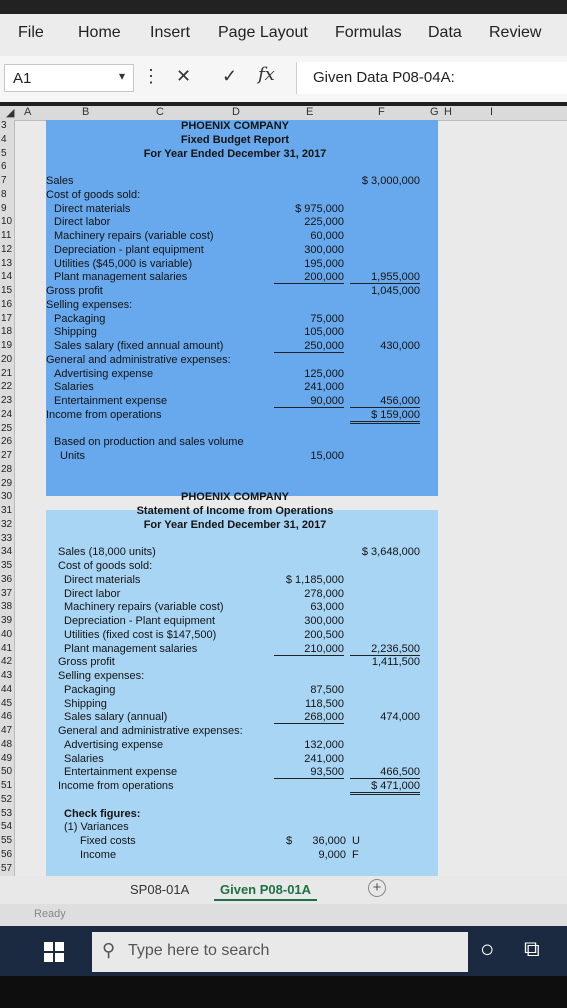 The image size is (567, 1008). I want to click on row-header: 33, so click(6, 538).